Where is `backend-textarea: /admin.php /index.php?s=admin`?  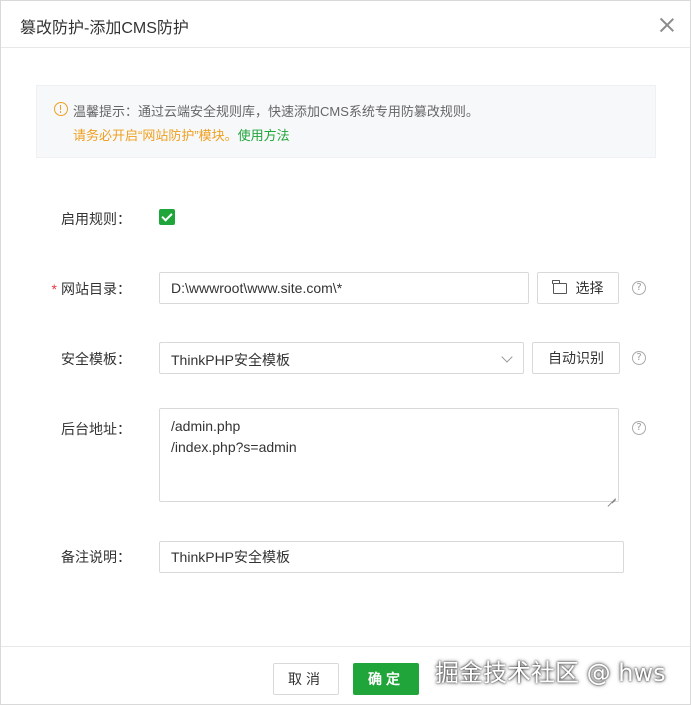
backend-textarea: /admin.php /index.php?s=admin is located at coordinates (389, 455).